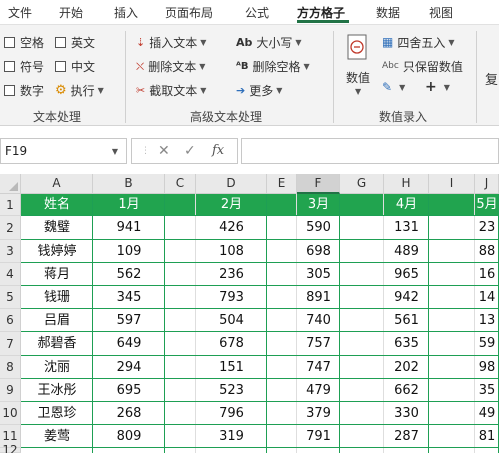 This screenshot has width=499, height=453. What do you see at coordinates (57, 274) in the screenshot?
I see `table-cell: 蒋月` at bounding box center [57, 274].